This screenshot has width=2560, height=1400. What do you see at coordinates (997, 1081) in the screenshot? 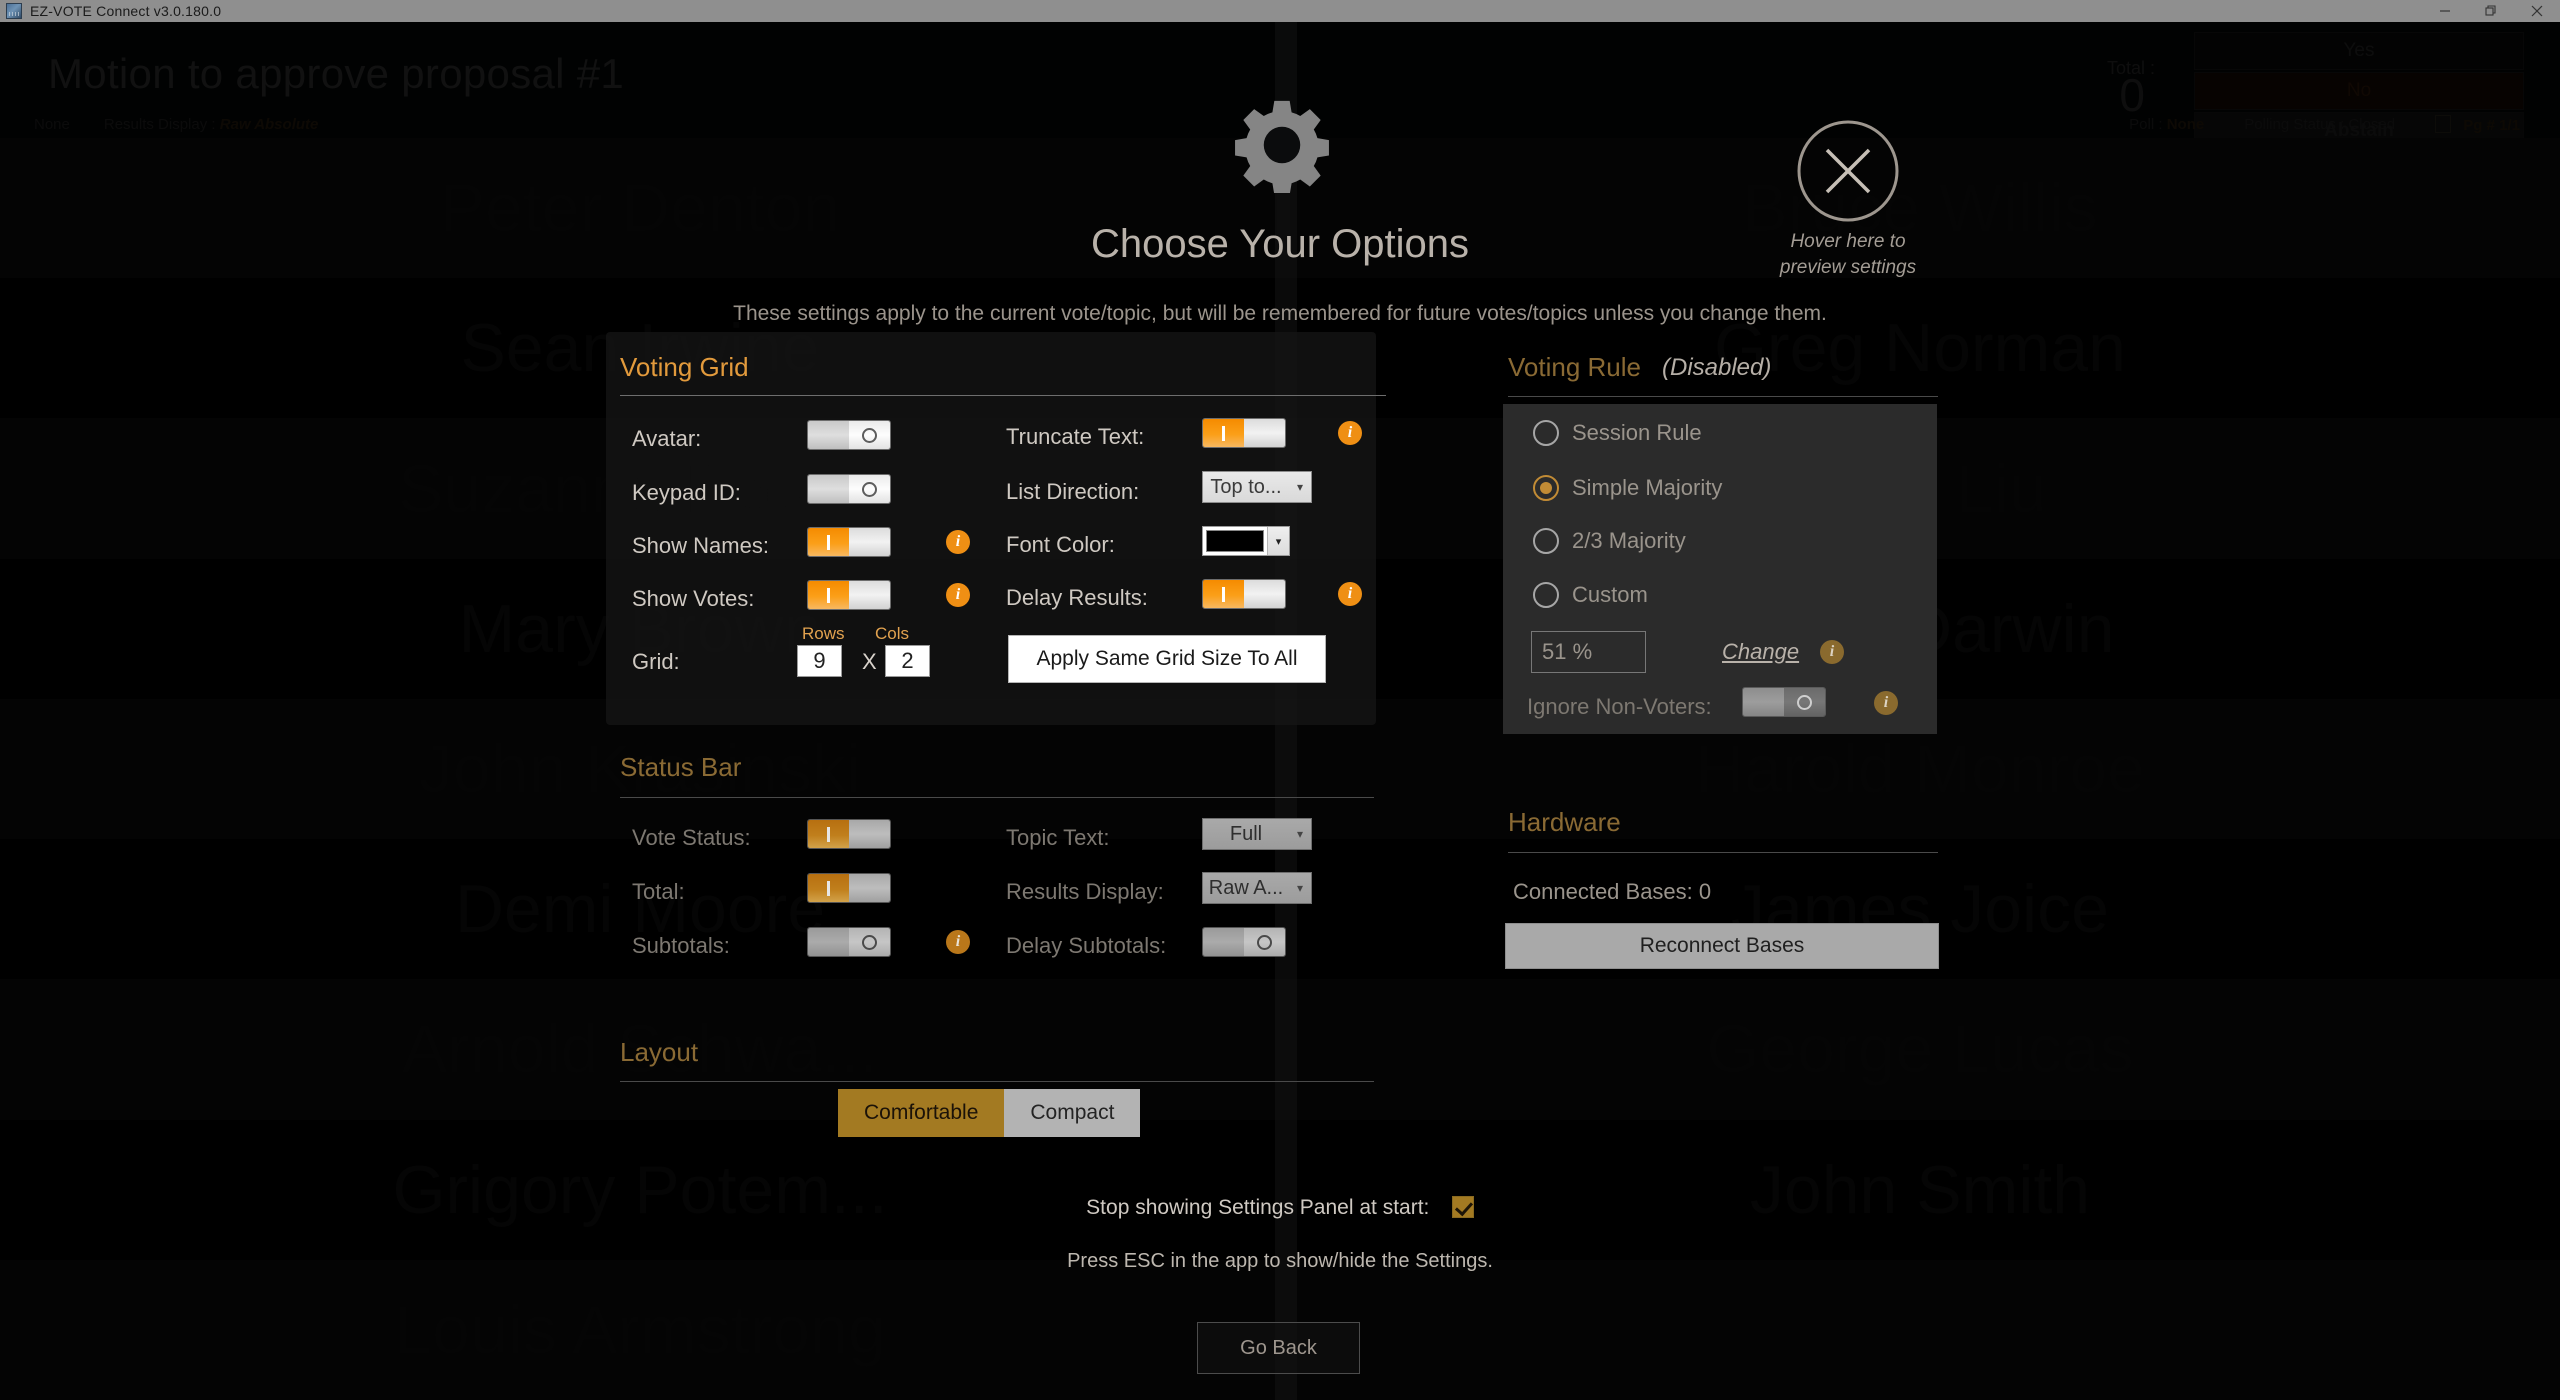
I see `layout-divider` at bounding box center [997, 1081].